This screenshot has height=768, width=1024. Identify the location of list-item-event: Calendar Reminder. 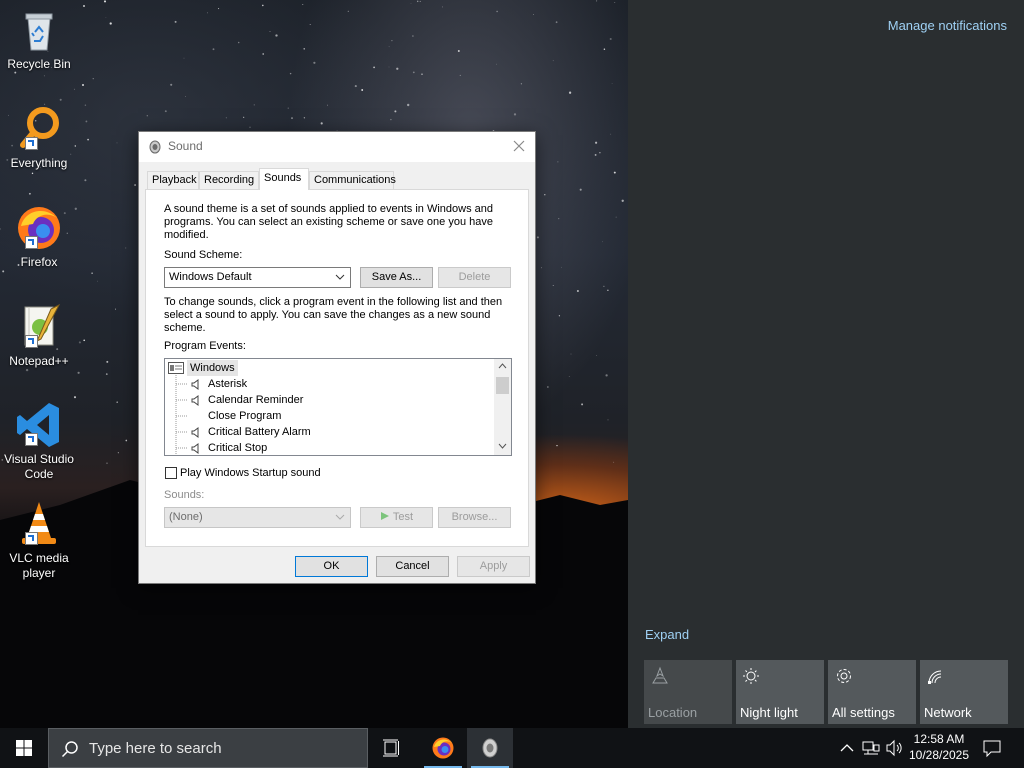
(341, 400).